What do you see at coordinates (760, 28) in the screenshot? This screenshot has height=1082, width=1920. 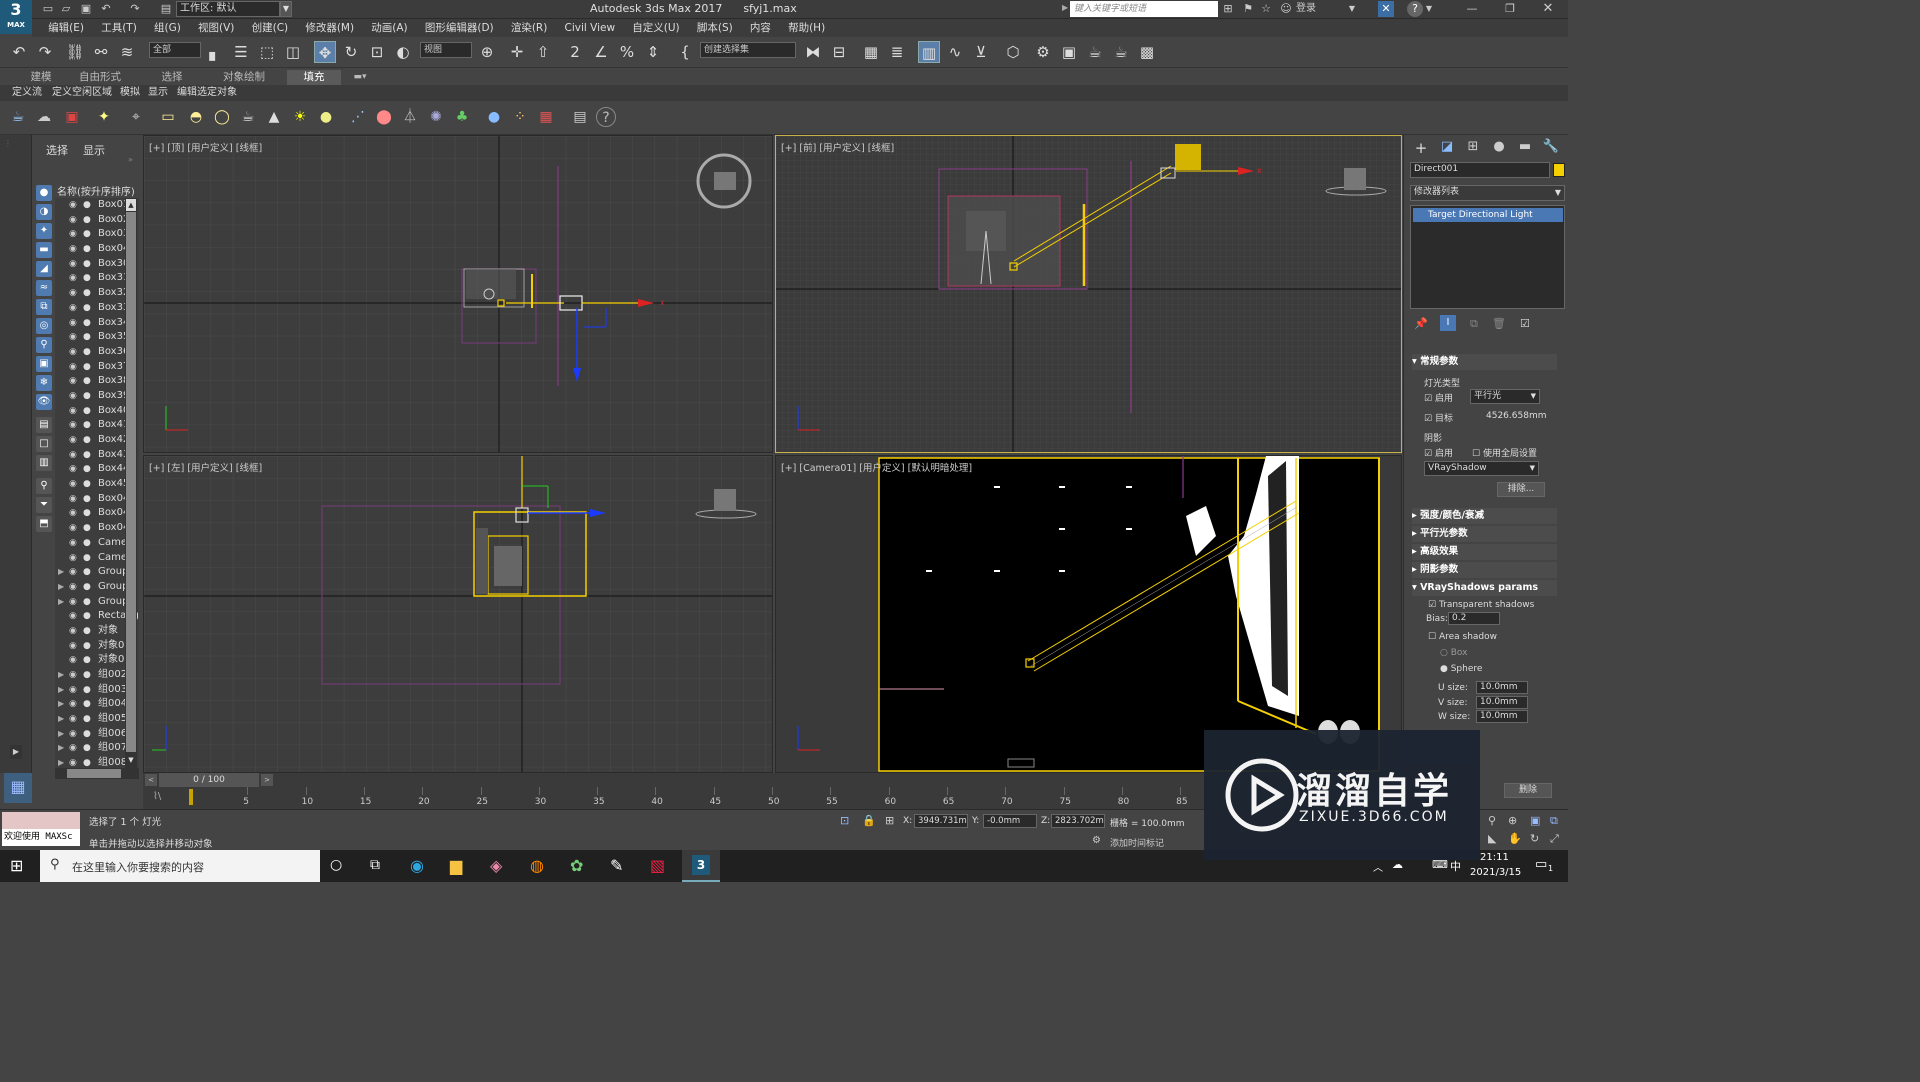 I see `menu-content: 内容` at bounding box center [760, 28].